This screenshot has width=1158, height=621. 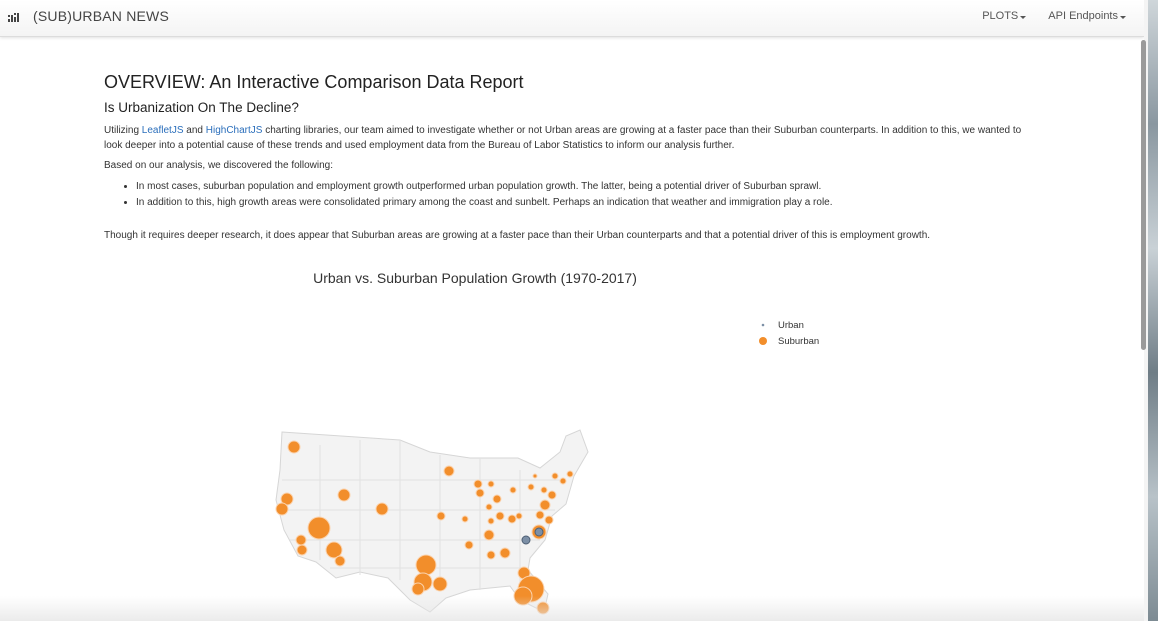 I want to click on scrollbar-thumb, so click(x=1143, y=195).